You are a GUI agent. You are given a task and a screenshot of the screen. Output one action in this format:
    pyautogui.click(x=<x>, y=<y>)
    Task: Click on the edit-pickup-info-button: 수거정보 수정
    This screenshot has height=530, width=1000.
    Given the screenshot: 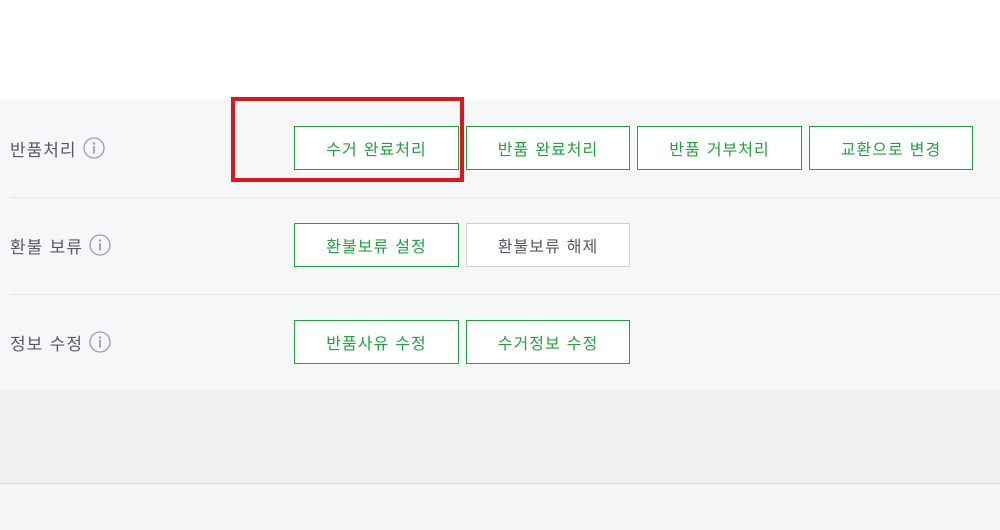 What is the action you would take?
    pyautogui.click(x=548, y=342)
    